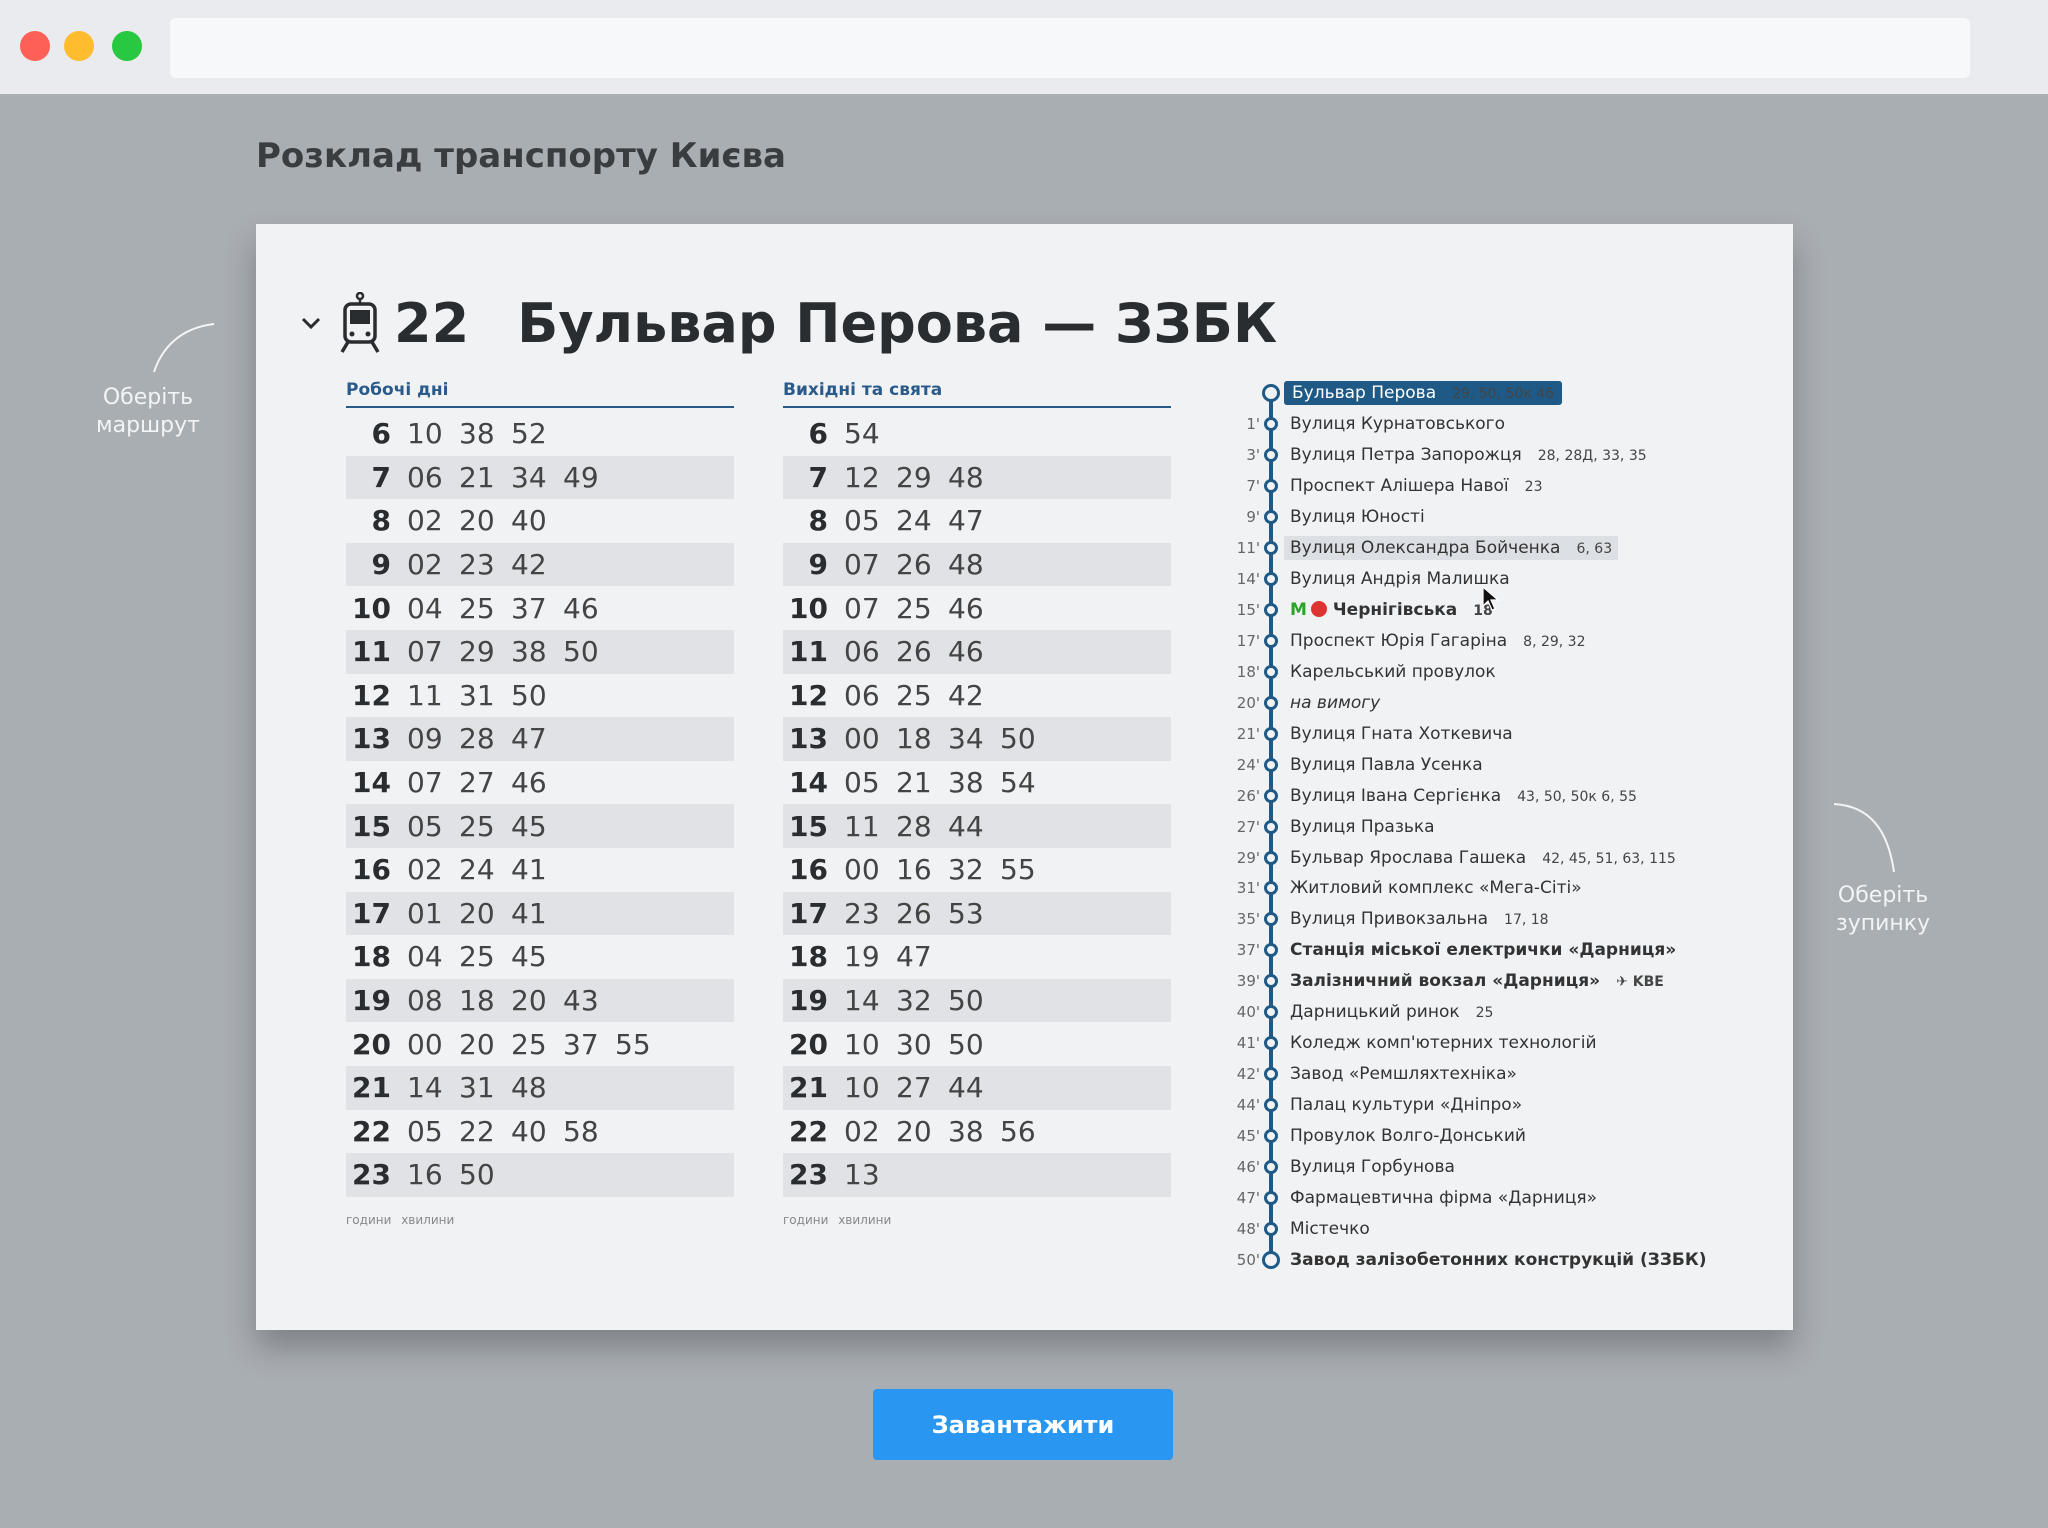 The height and width of the screenshot is (1528, 2048). I want to click on stop-item: 37' Станція міської електрички «Дарниця», so click(1494, 950).